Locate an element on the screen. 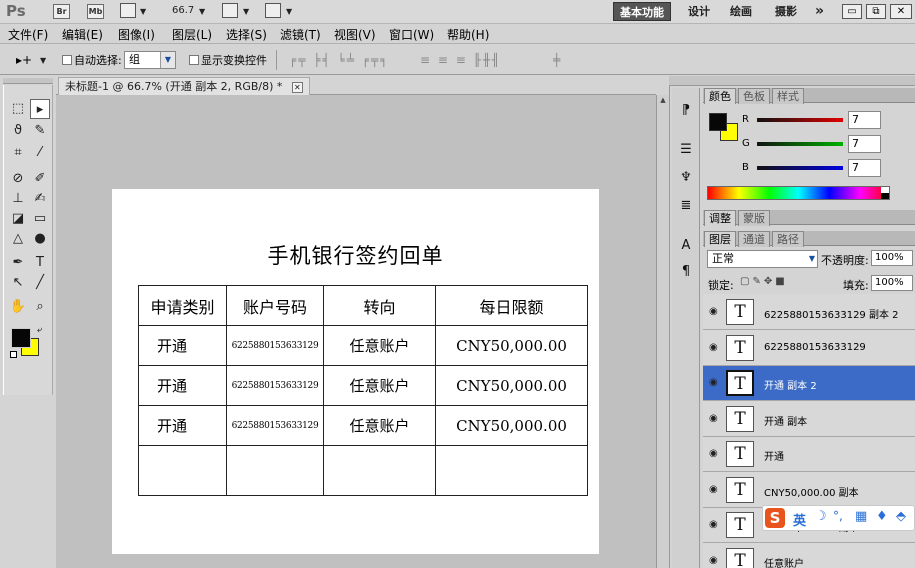 The image size is (915, 568). swap-colors-icon: ⤶ is located at coordinates (39, 330).